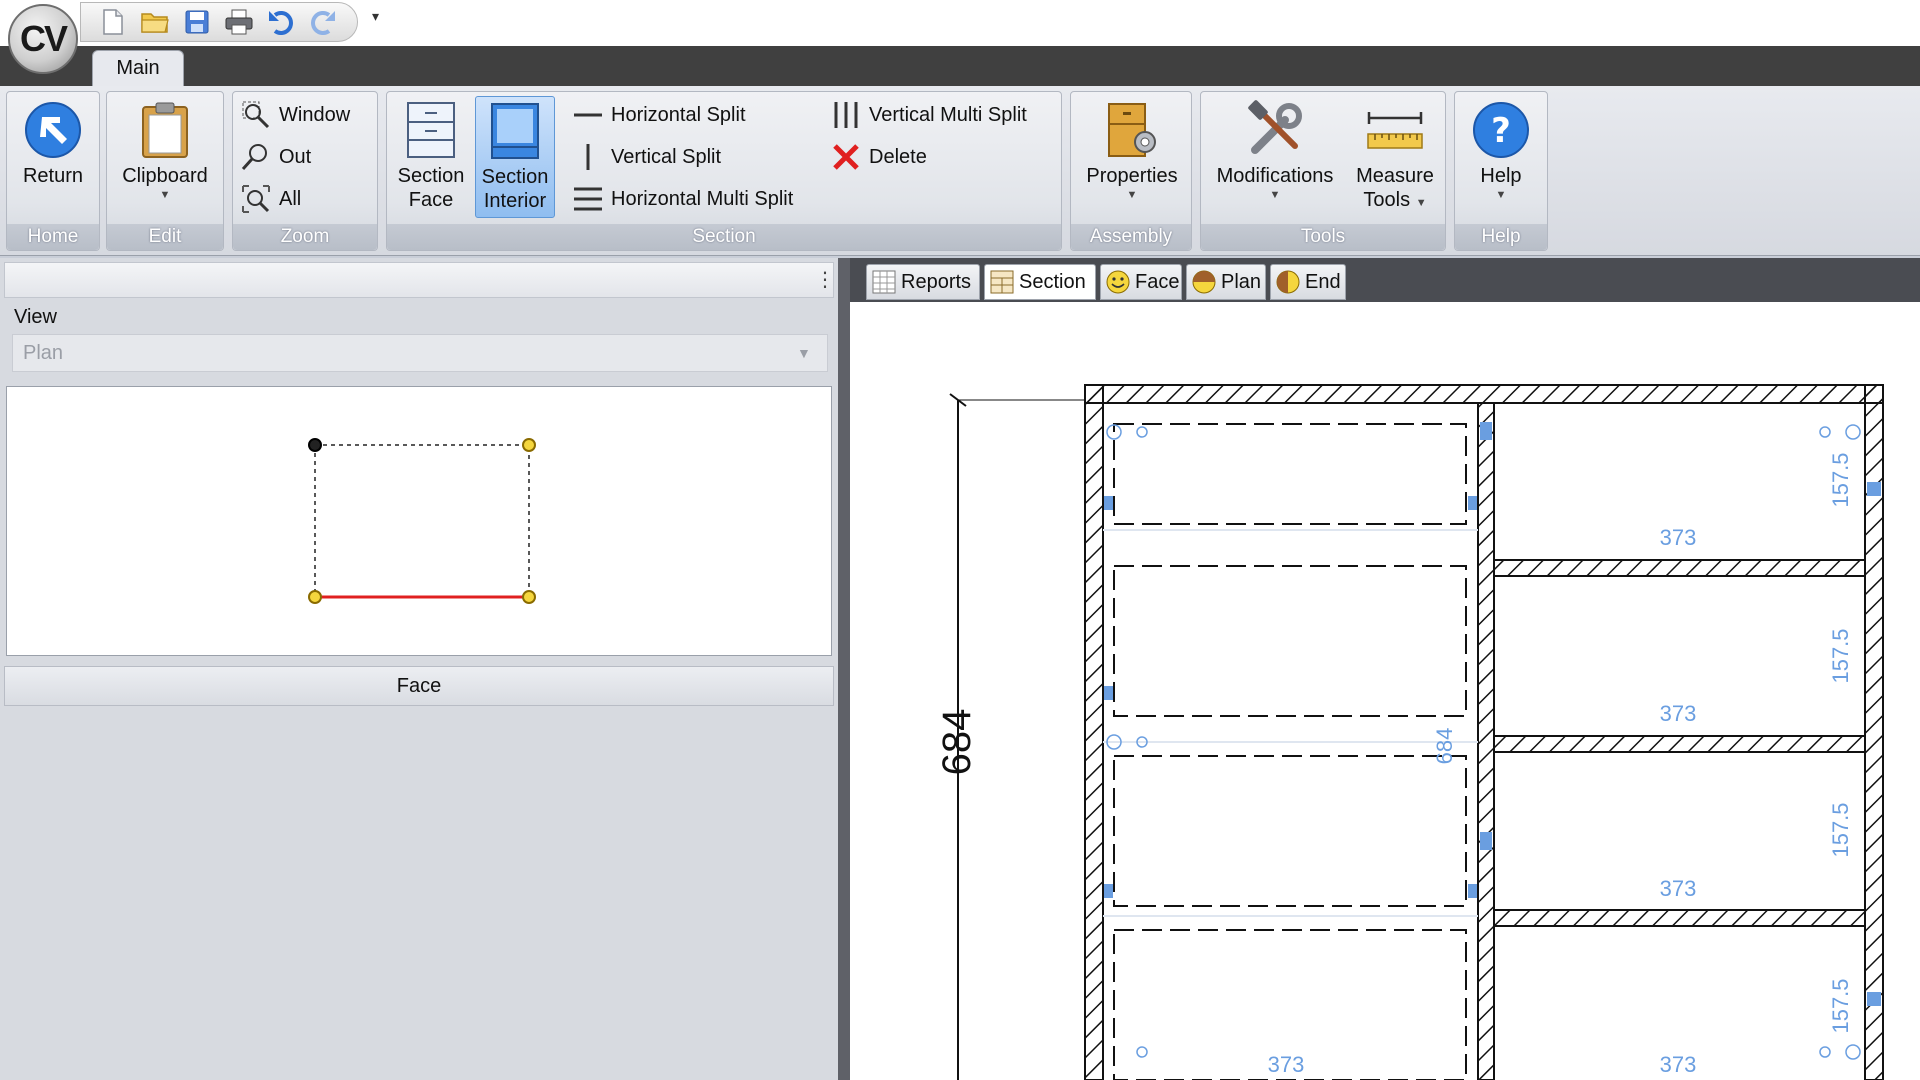  What do you see at coordinates (165, 176) in the screenshot?
I see `clipboard-label: Clipboard` at bounding box center [165, 176].